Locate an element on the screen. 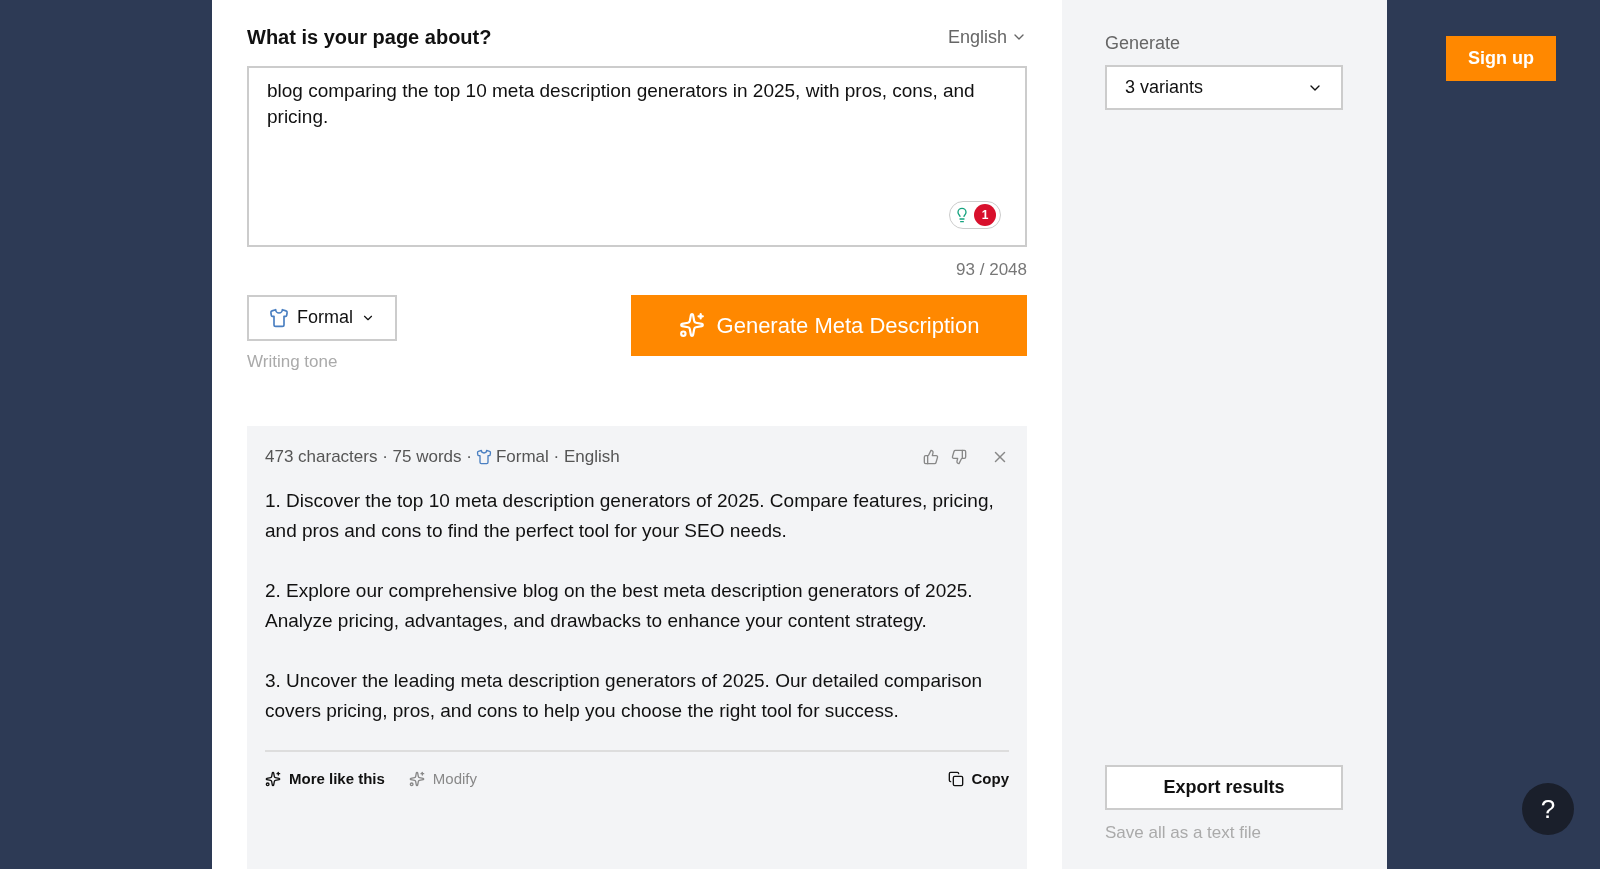  copy-icon is located at coordinates (955, 778).